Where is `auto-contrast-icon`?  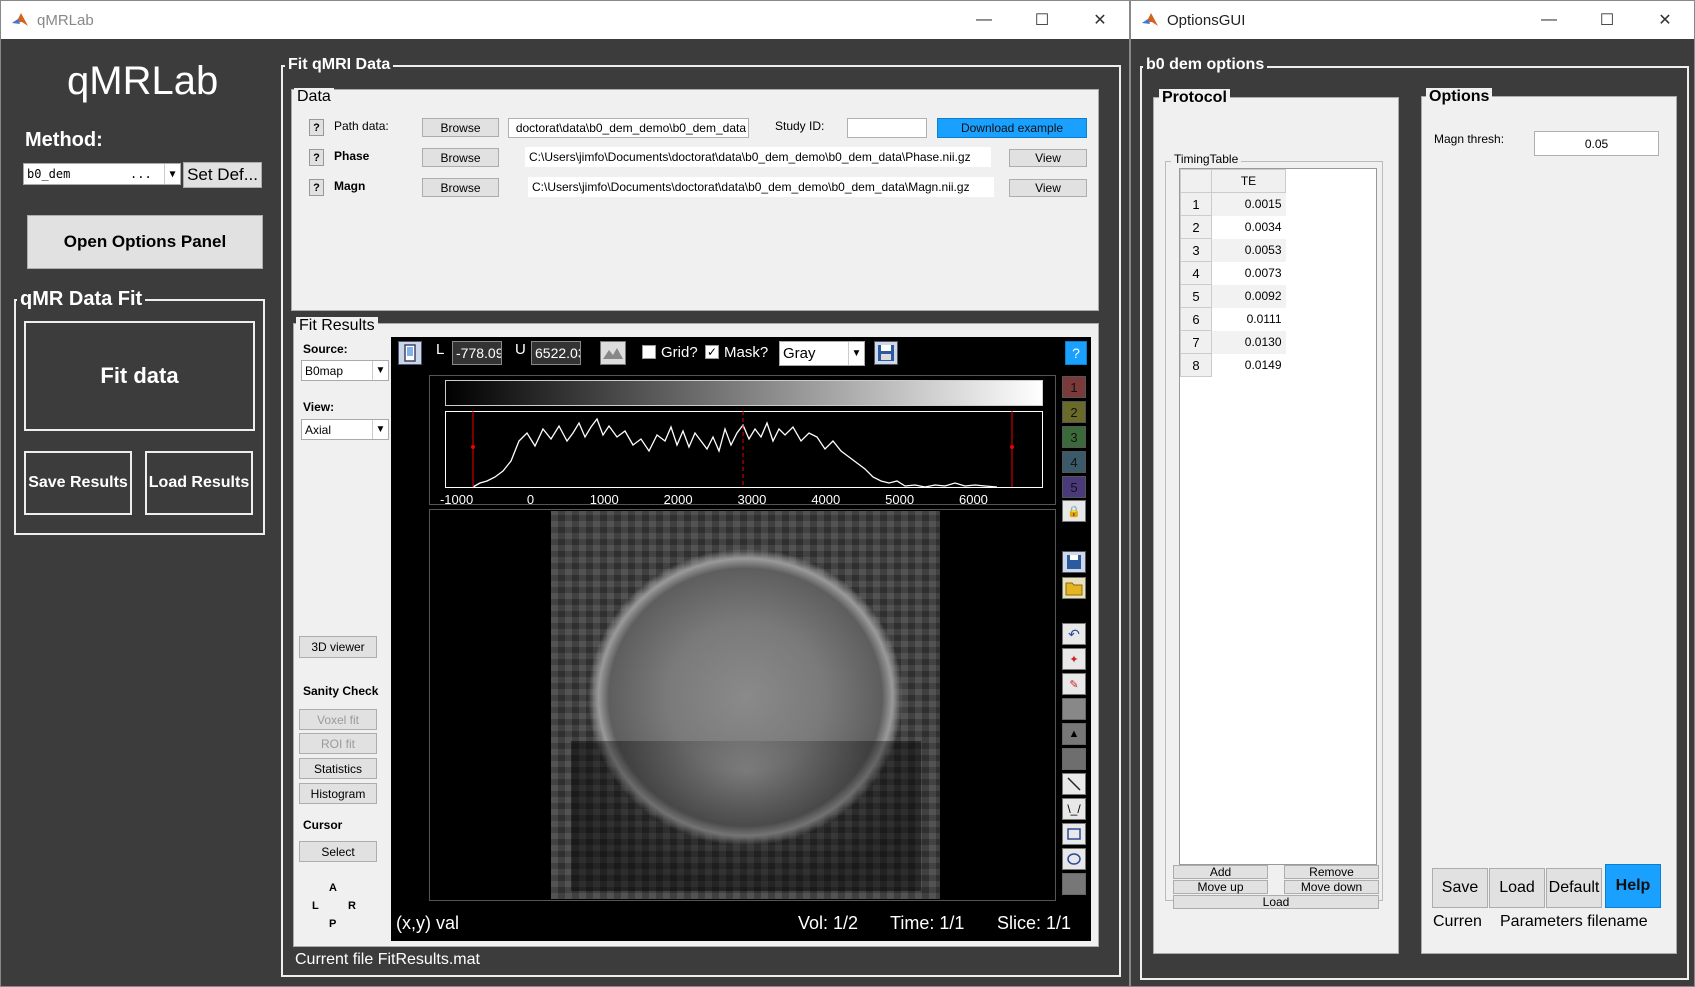 auto-contrast-icon is located at coordinates (613, 353).